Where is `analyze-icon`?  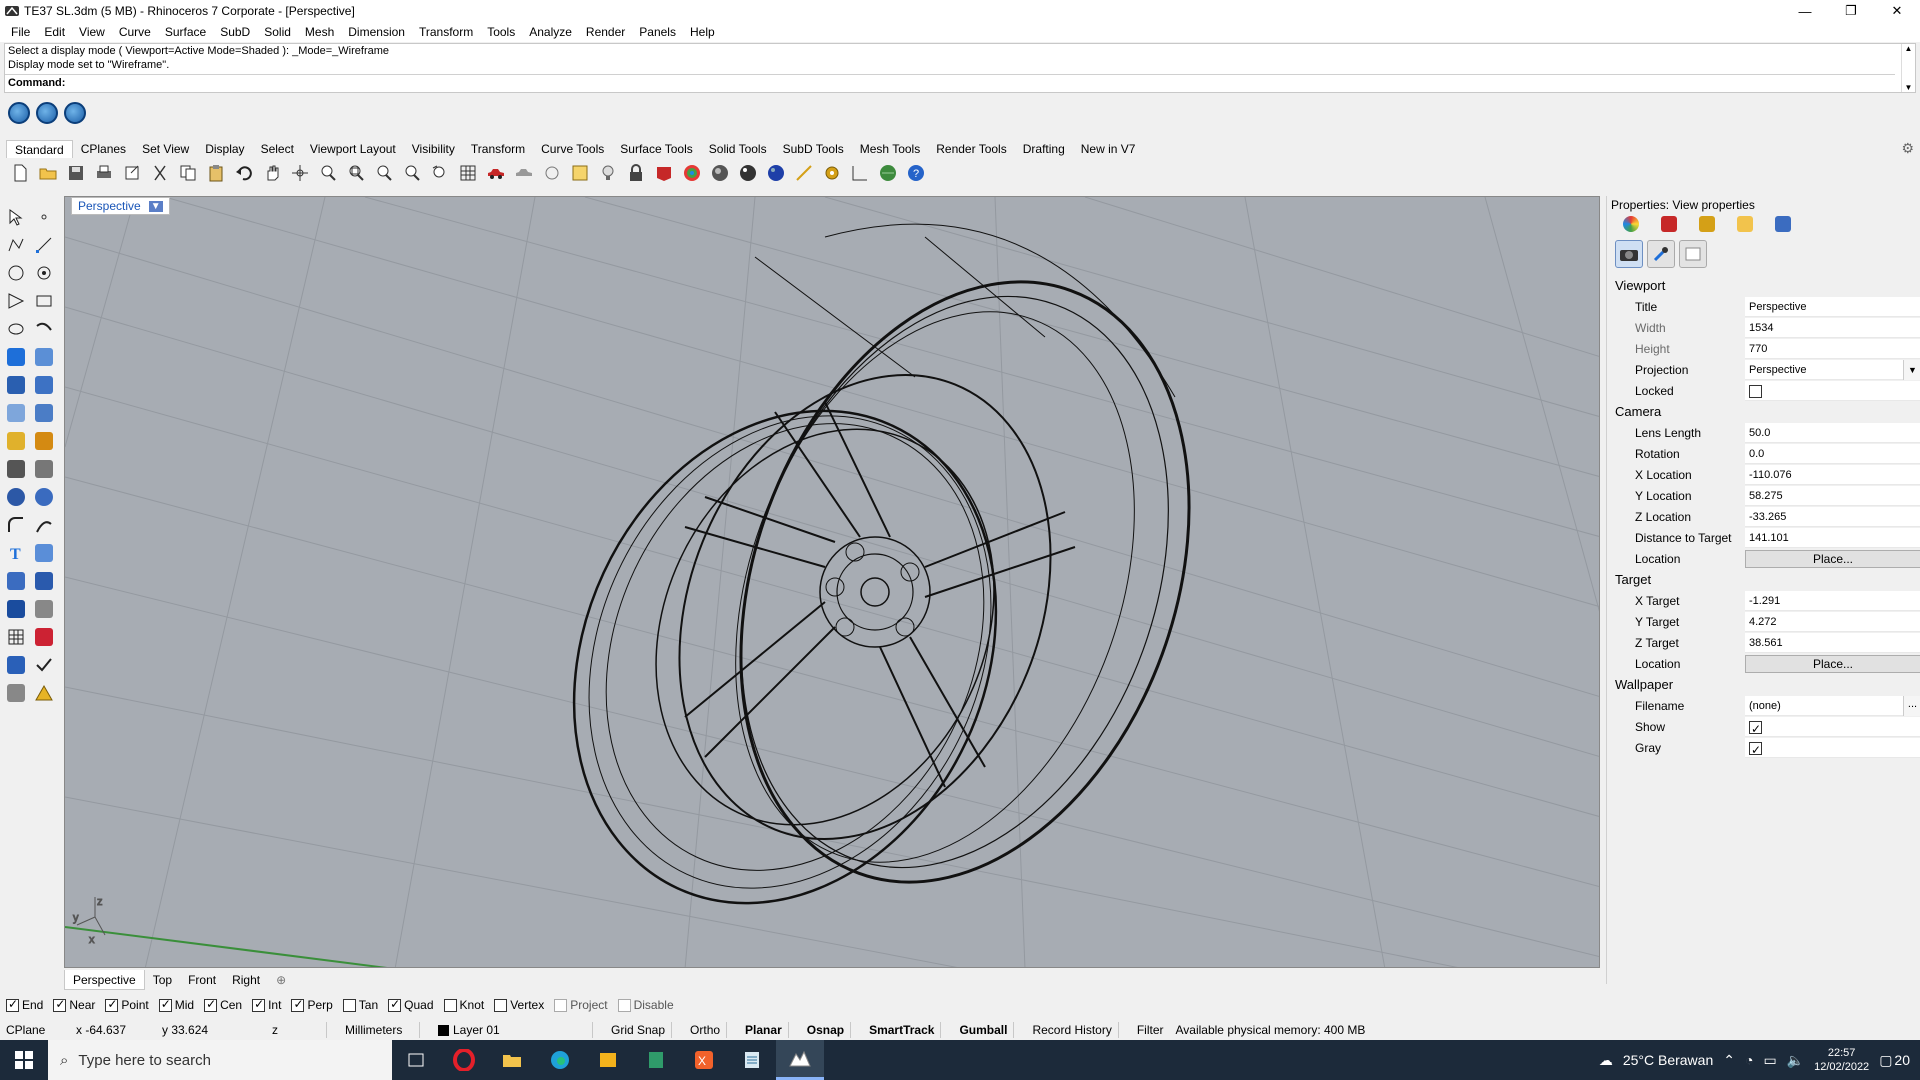
analyze-icon is located at coordinates (44, 581).